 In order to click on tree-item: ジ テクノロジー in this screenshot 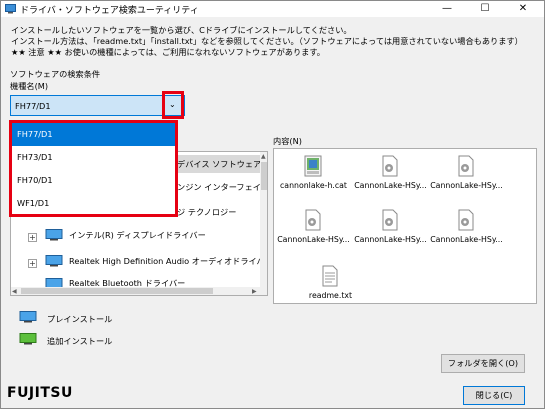, I will do `click(206, 212)`.